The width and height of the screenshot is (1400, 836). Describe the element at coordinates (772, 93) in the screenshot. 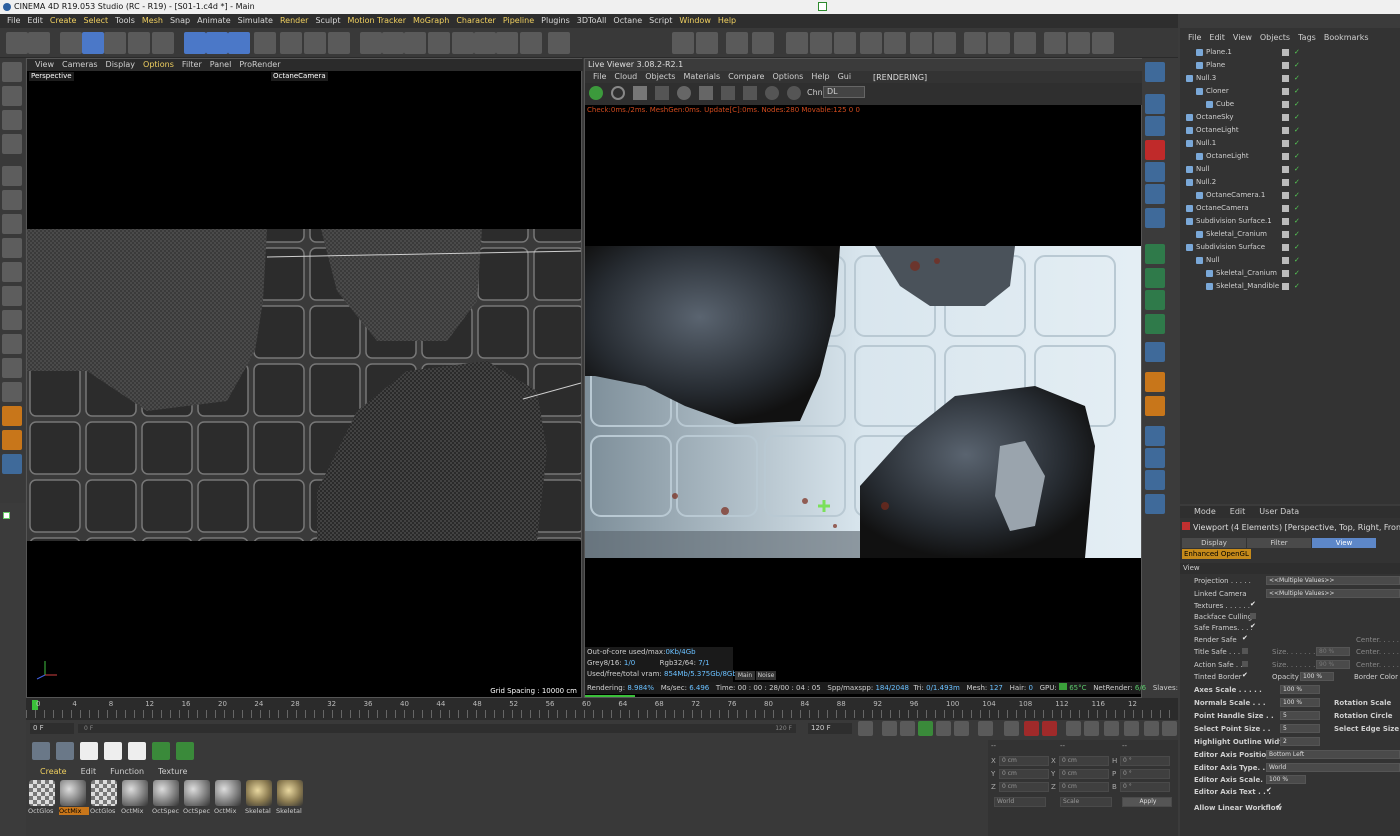

I see `focus-icon` at that location.